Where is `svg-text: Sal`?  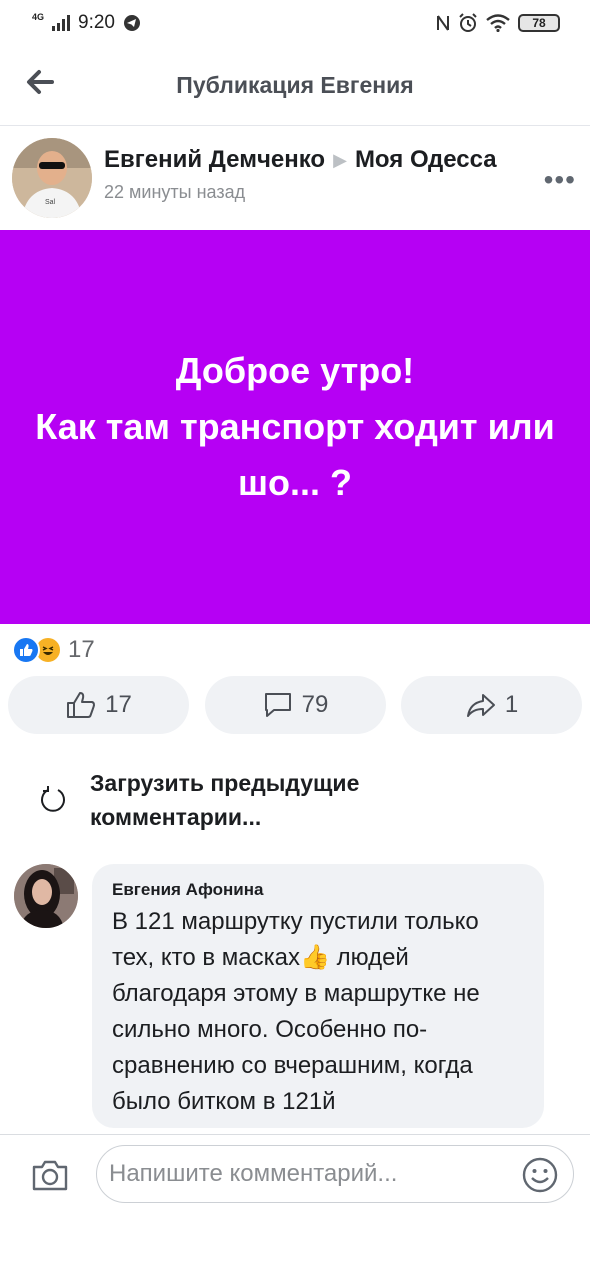
svg-text: Sal is located at coordinates (50, 202).